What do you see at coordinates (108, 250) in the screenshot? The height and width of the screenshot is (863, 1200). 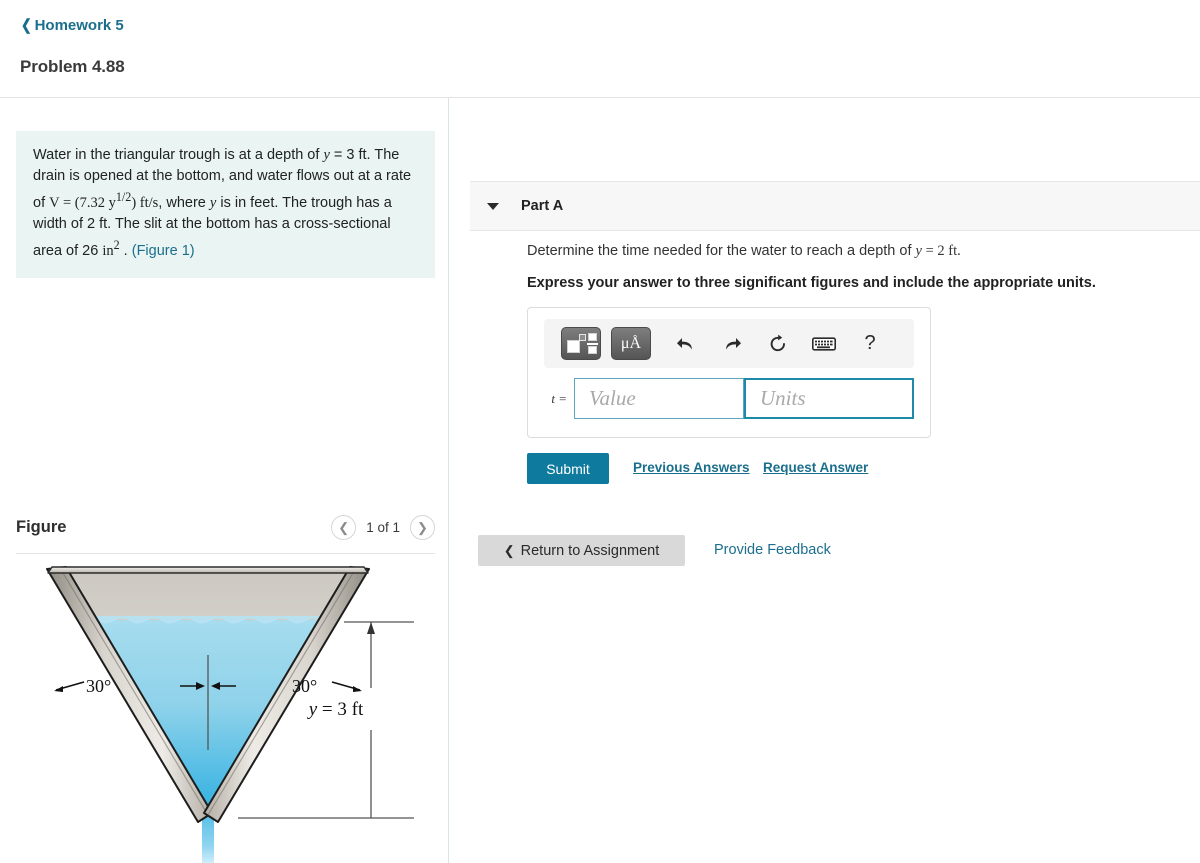 I see `problem-area-unit: in` at bounding box center [108, 250].